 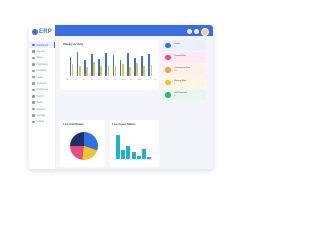 I want to click on accounts-icon, so click(x=33, y=83).